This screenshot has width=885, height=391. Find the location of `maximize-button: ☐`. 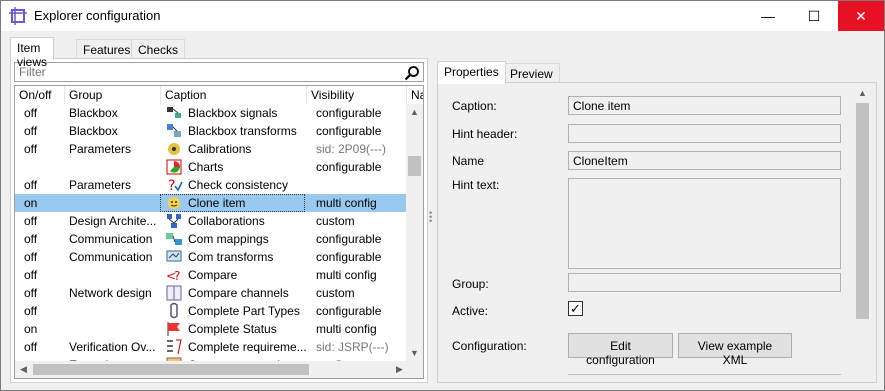

maximize-button: ☐ is located at coordinates (814, 16).